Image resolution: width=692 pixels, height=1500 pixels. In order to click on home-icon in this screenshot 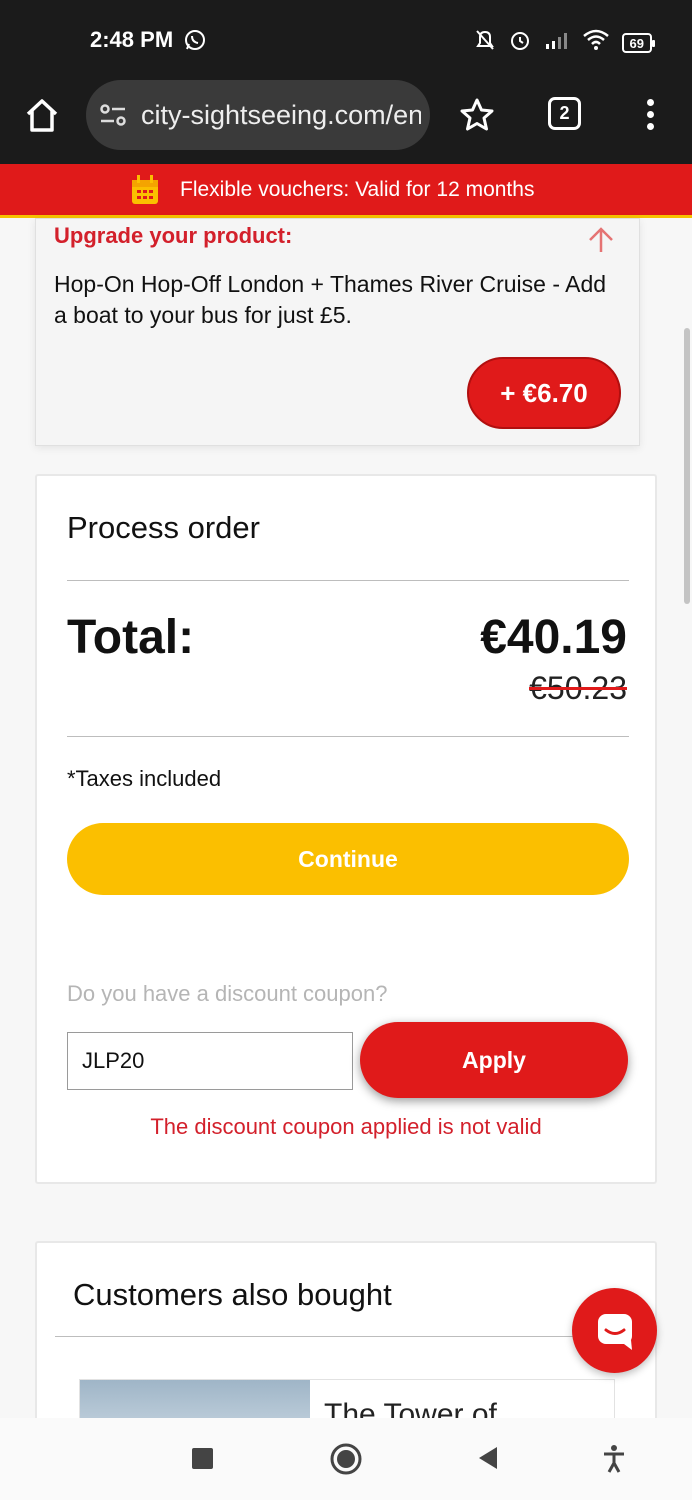, I will do `click(42, 116)`.